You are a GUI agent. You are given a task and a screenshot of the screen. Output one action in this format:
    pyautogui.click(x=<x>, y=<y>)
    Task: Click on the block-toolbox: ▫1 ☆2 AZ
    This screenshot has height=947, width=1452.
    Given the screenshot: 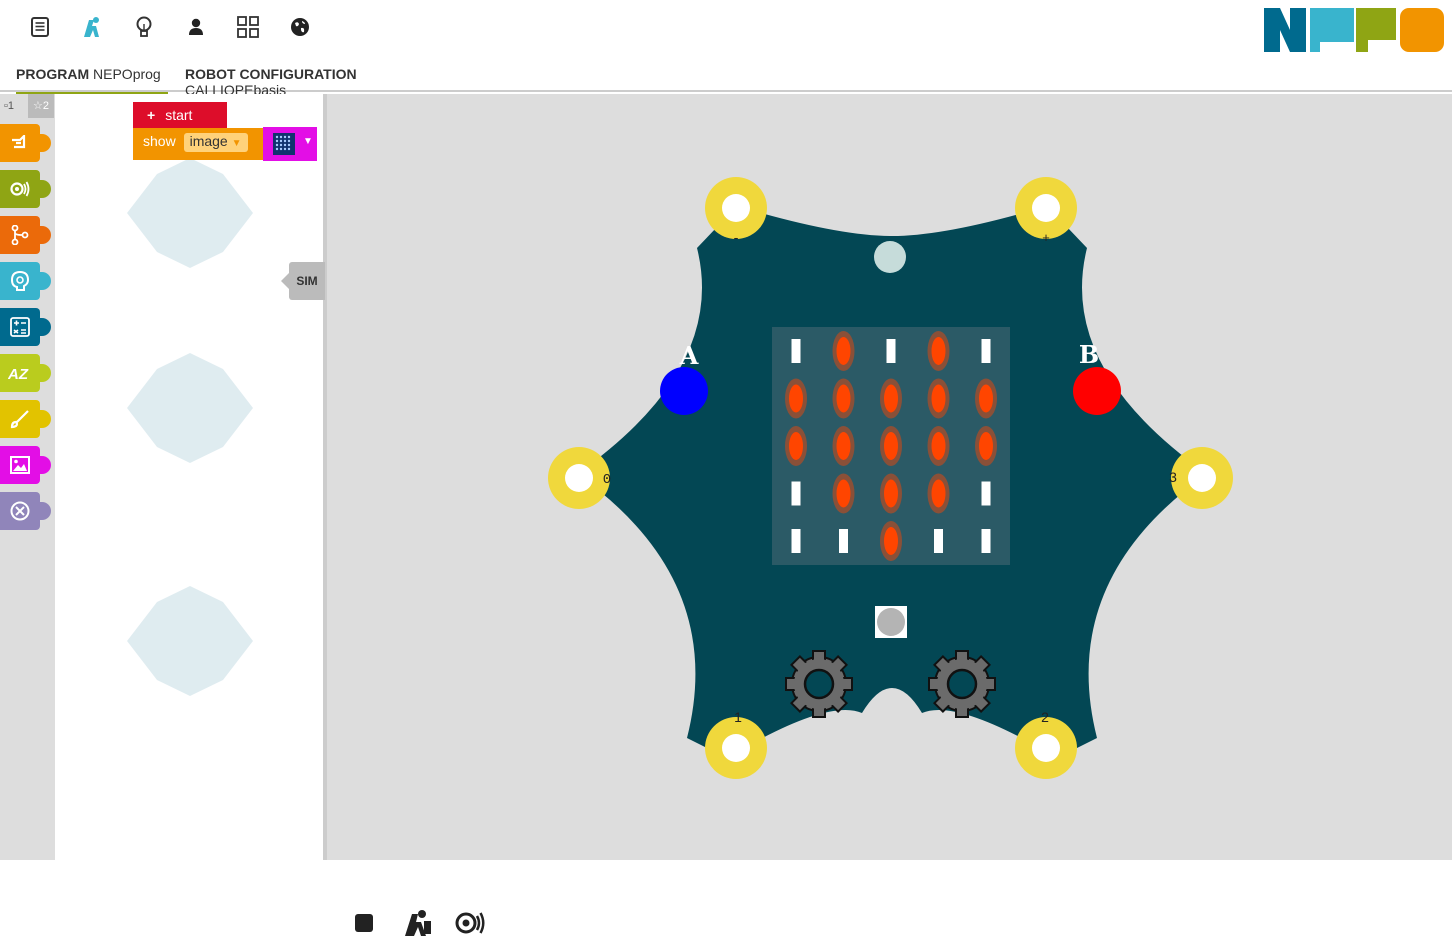 What is the action you would take?
    pyautogui.click(x=27, y=477)
    